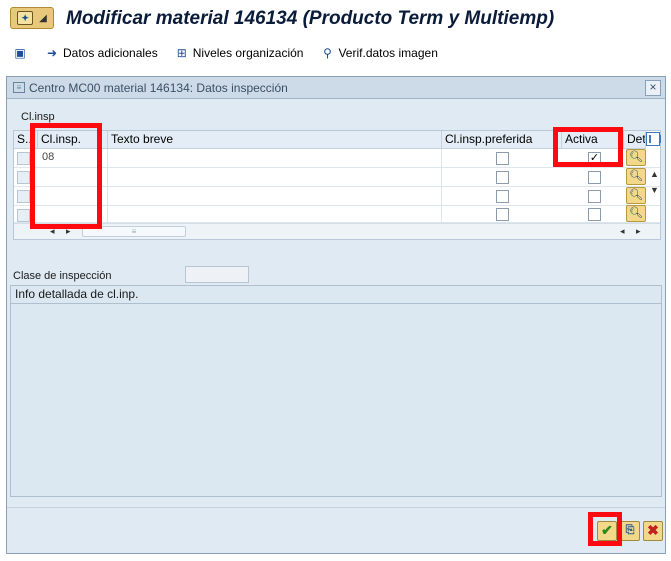 Image resolution: width=671 pixels, height=561 pixels. I want to click on horizontal-scrollbar: ◂ ▸ ≡ ◂ ▸, so click(337, 231).